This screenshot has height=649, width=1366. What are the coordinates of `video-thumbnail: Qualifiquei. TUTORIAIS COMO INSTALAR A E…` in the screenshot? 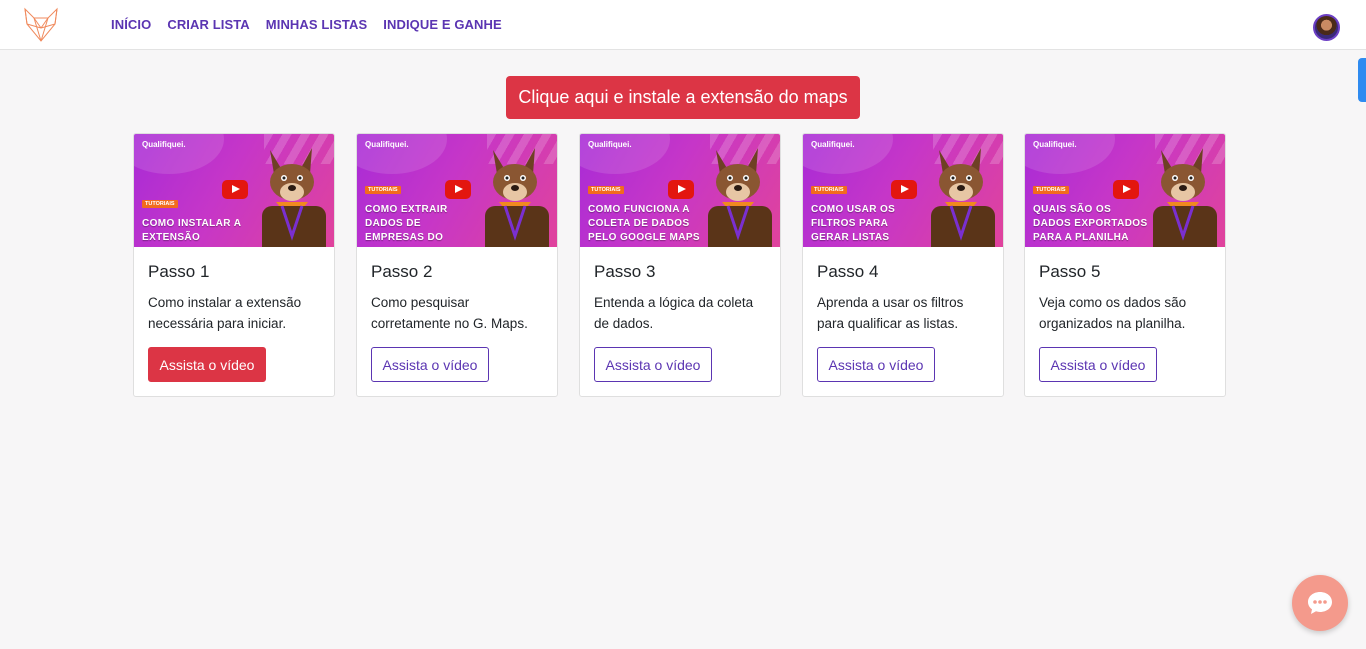 It's located at (234, 190).